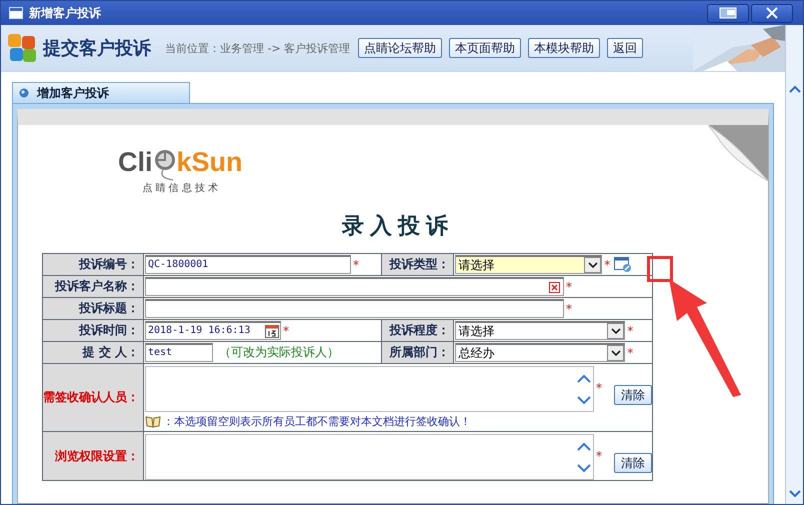 The width and height of the screenshot is (804, 505). What do you see at coordinates (564, 48) in the screenshot?
I see `help-button: 本模块帮助` at bounding box center [564, 48].